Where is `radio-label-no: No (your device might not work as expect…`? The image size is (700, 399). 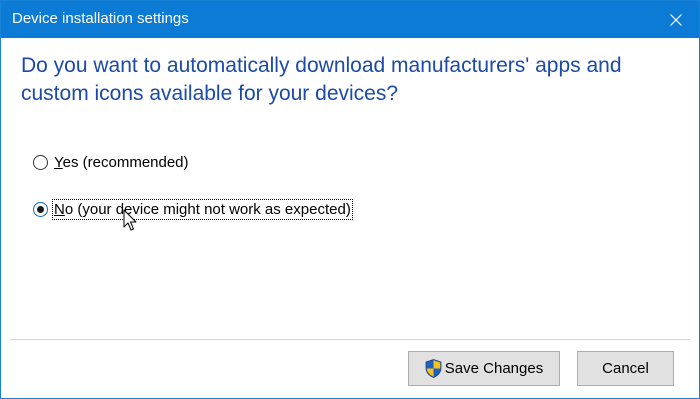
radio-label-no: No (your device might not work as expect… is located at coordinates (202, 209).